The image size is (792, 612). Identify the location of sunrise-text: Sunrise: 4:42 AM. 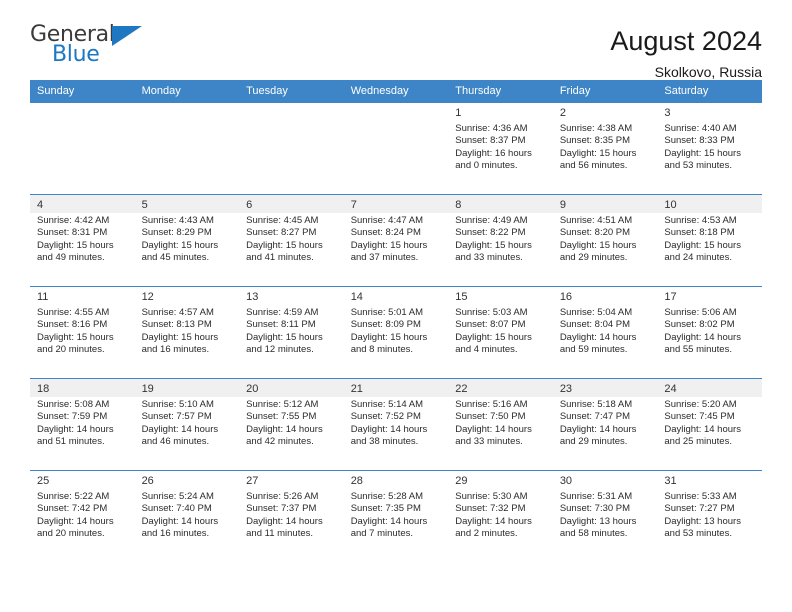
(73, 220).